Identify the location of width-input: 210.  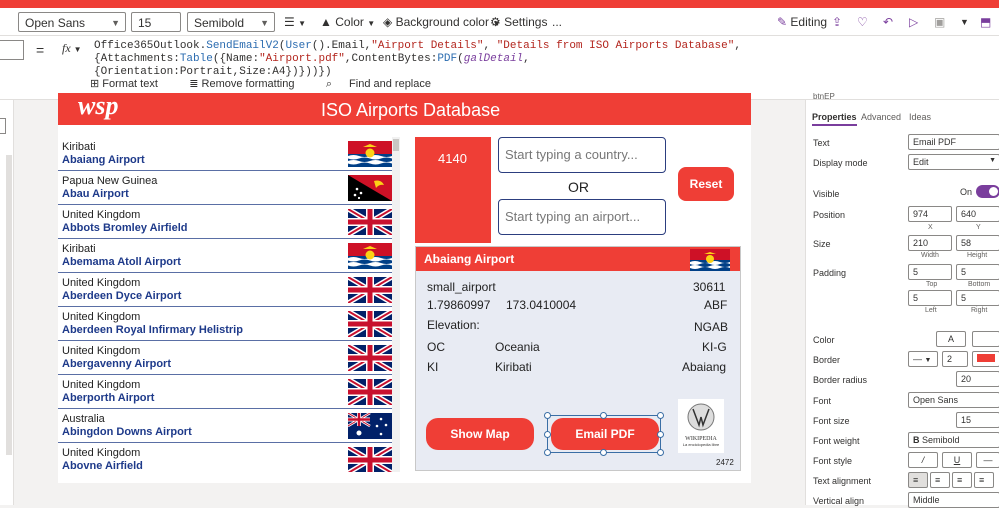
(930, 243).